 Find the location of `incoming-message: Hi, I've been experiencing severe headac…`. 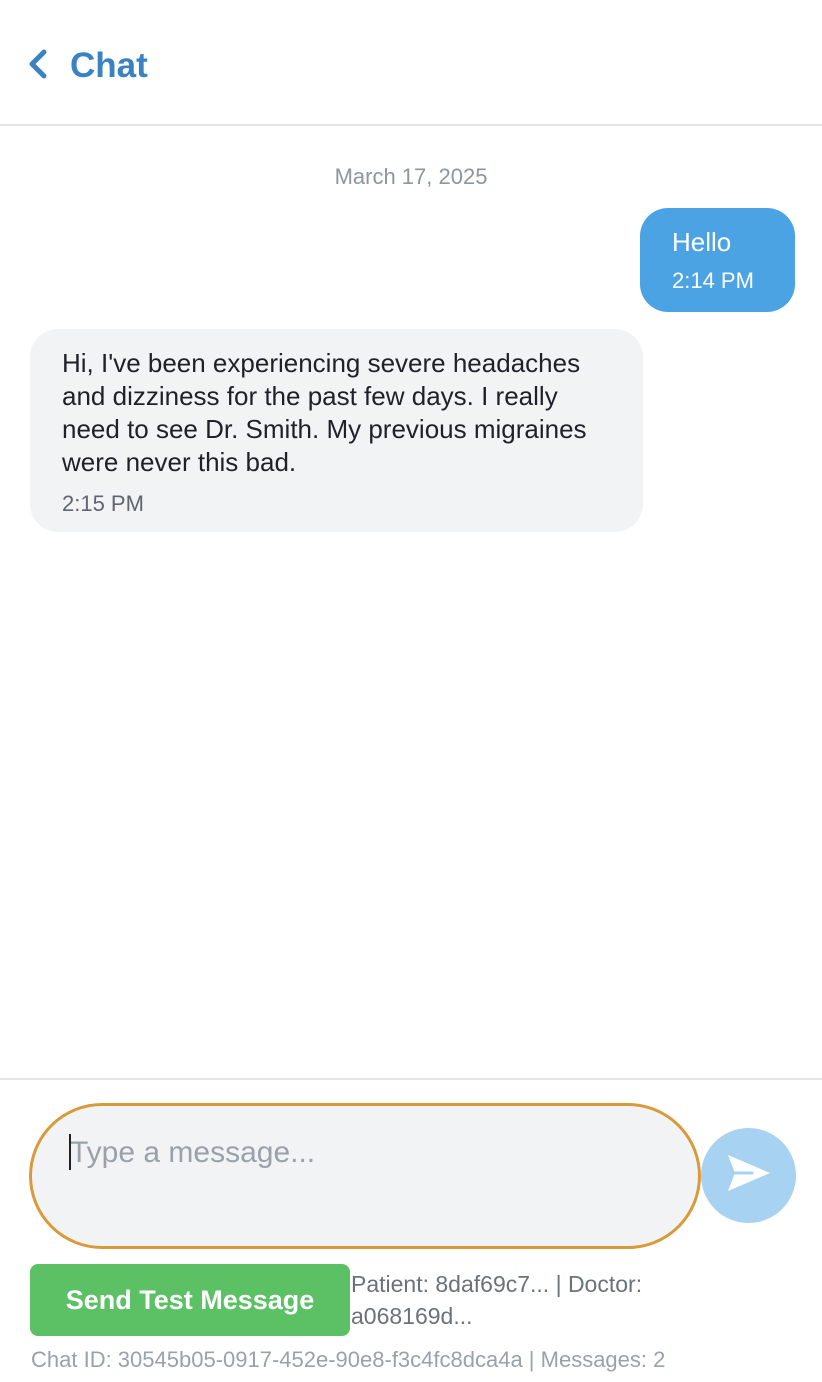

incoming-message: Hi, I've been experiencing severe headac… is located at coordinates (336, 430).